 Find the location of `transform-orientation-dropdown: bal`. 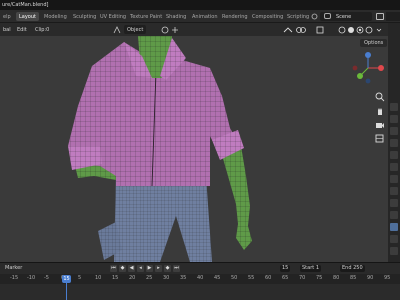

transform-orientation-dropdown: bal is located at coordinates (7, 29).